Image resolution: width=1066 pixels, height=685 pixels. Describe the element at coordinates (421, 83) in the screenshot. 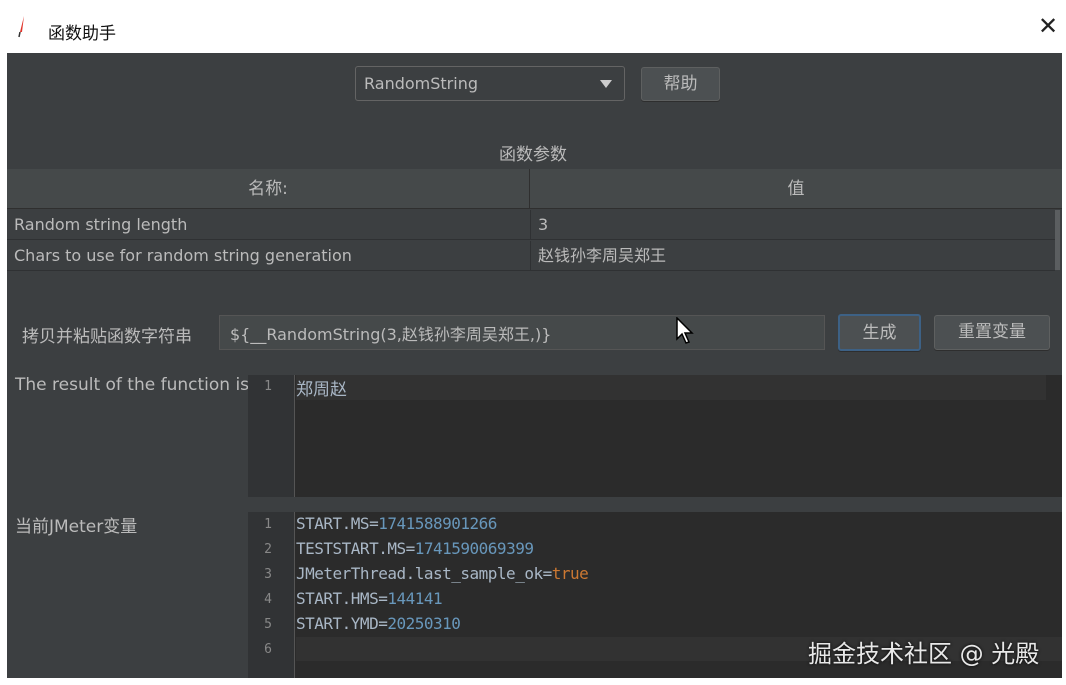

I see `function-select-value: RandomString` at that location.